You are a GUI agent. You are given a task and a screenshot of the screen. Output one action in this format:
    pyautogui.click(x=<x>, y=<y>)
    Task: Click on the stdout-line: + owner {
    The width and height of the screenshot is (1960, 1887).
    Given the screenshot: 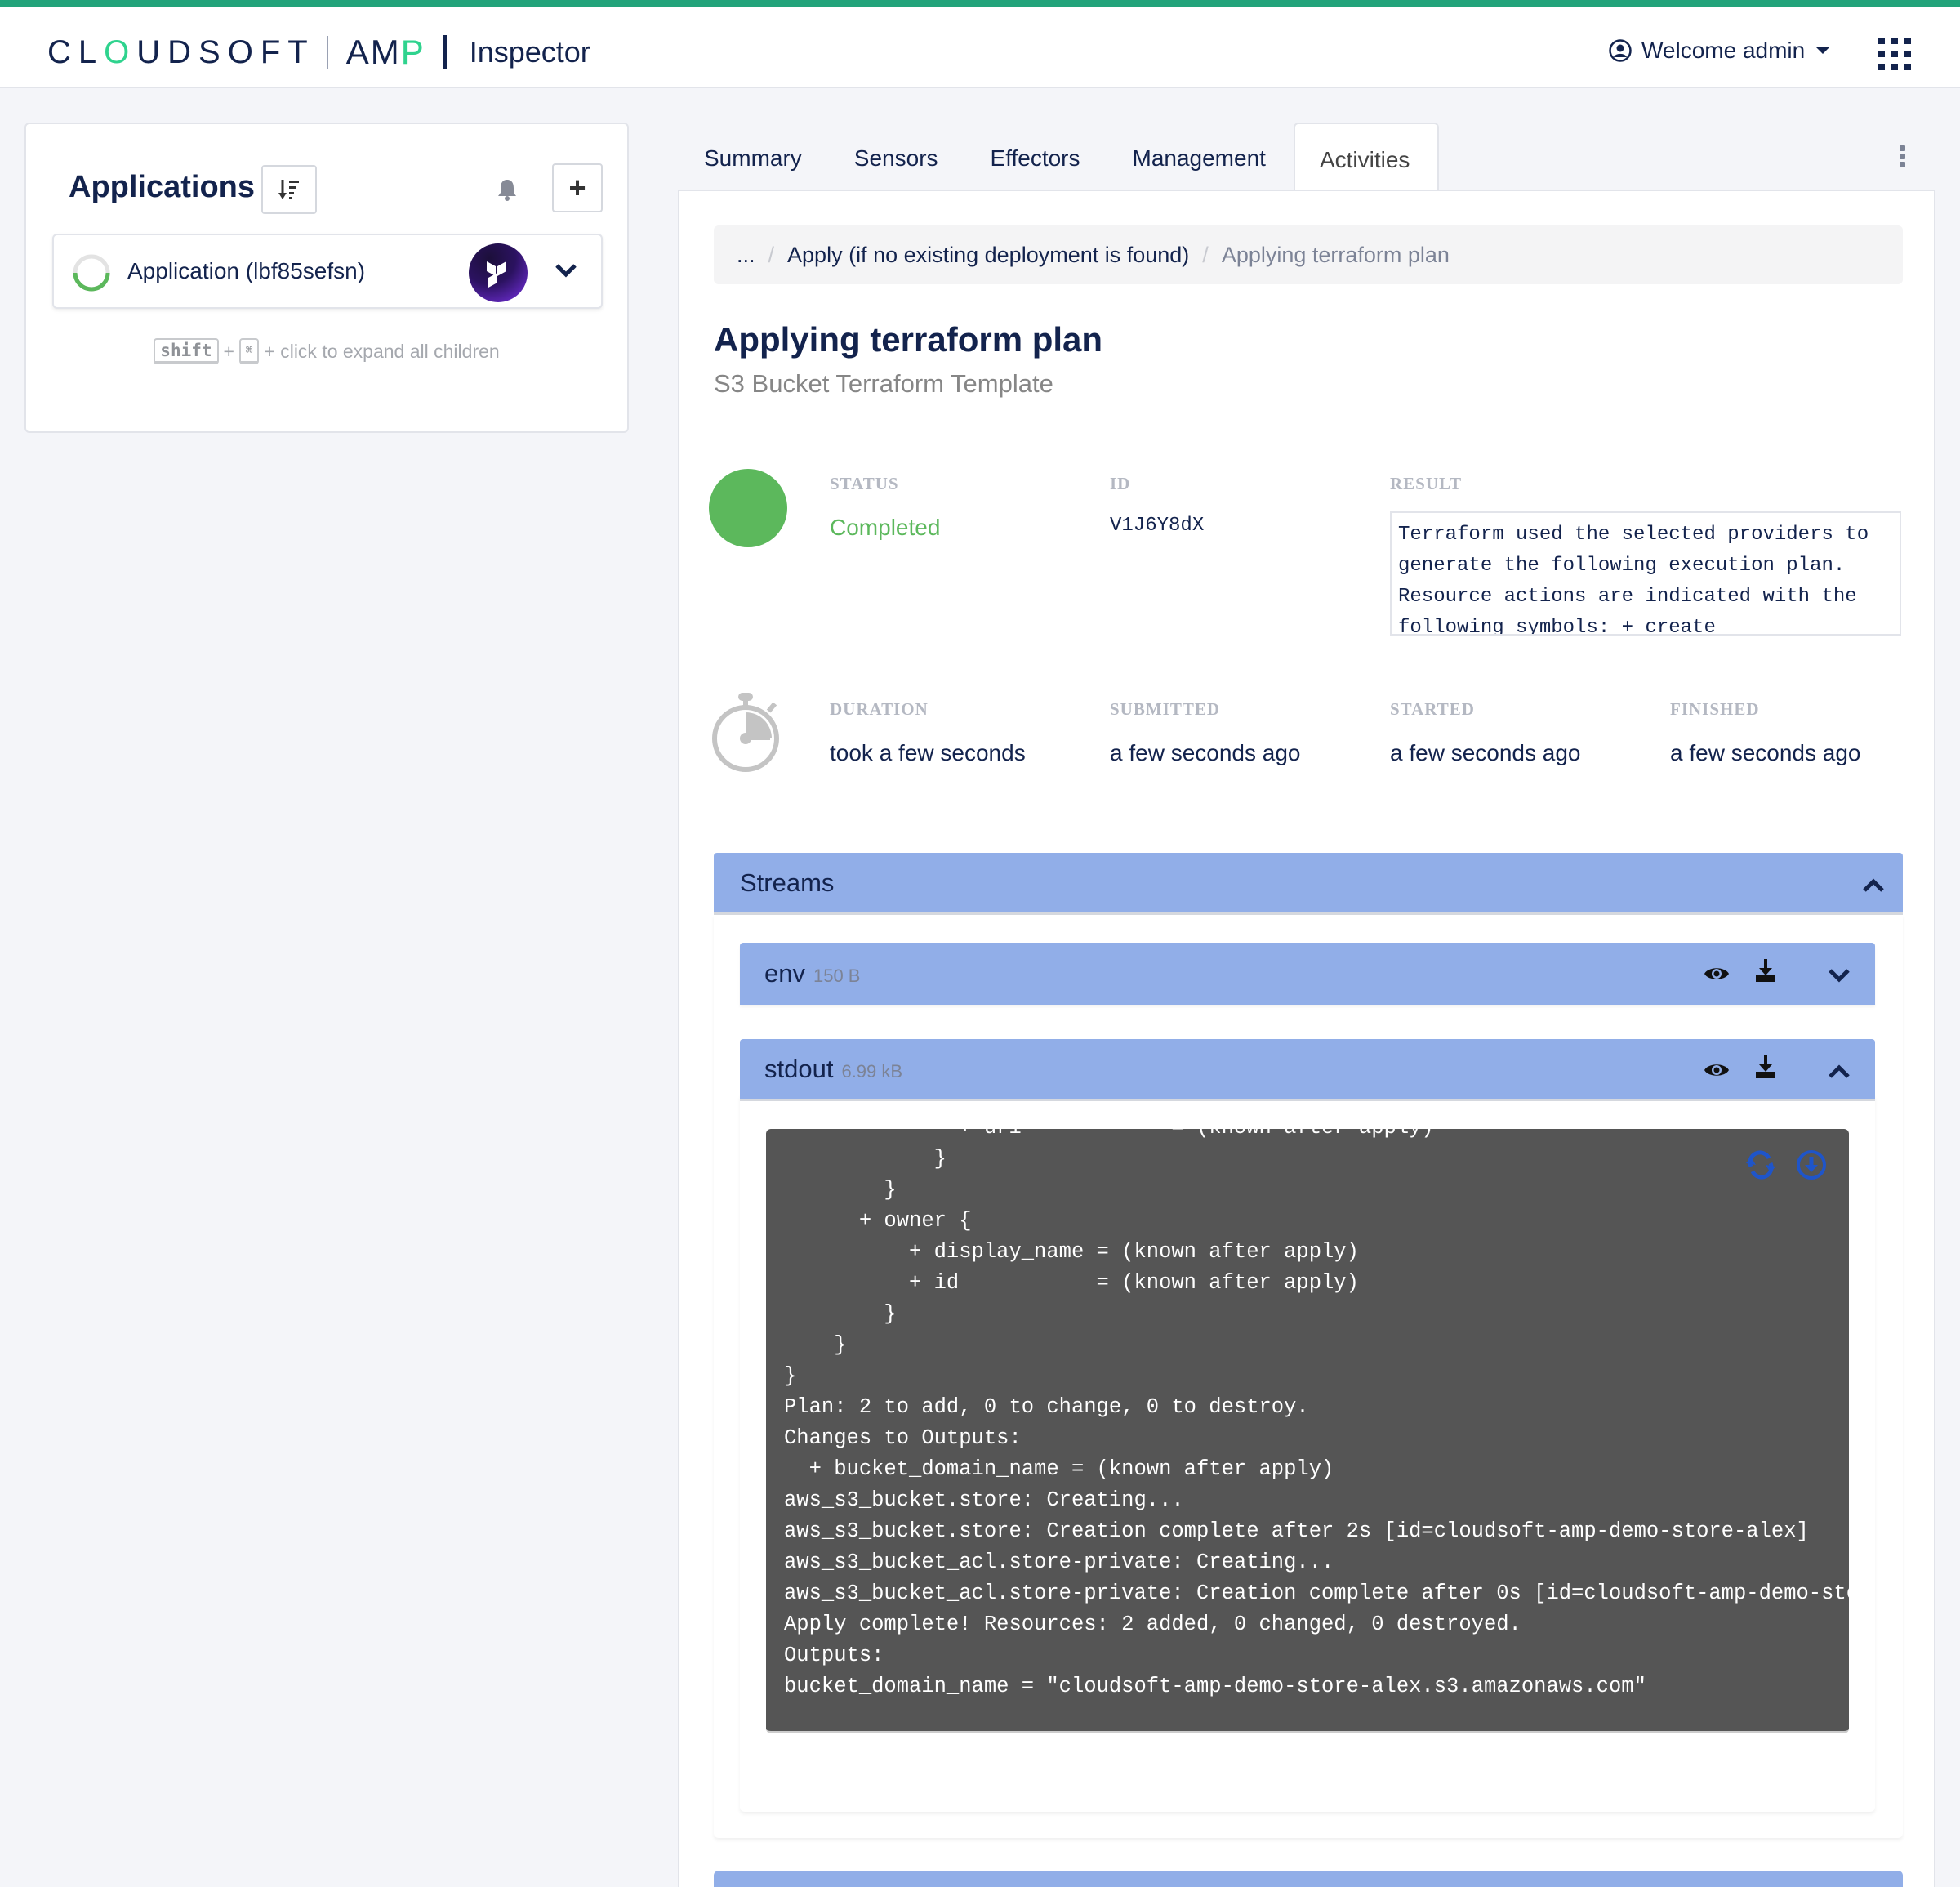 What is the action you would take?
    pyautogui.click(x=878, y=1221)
    